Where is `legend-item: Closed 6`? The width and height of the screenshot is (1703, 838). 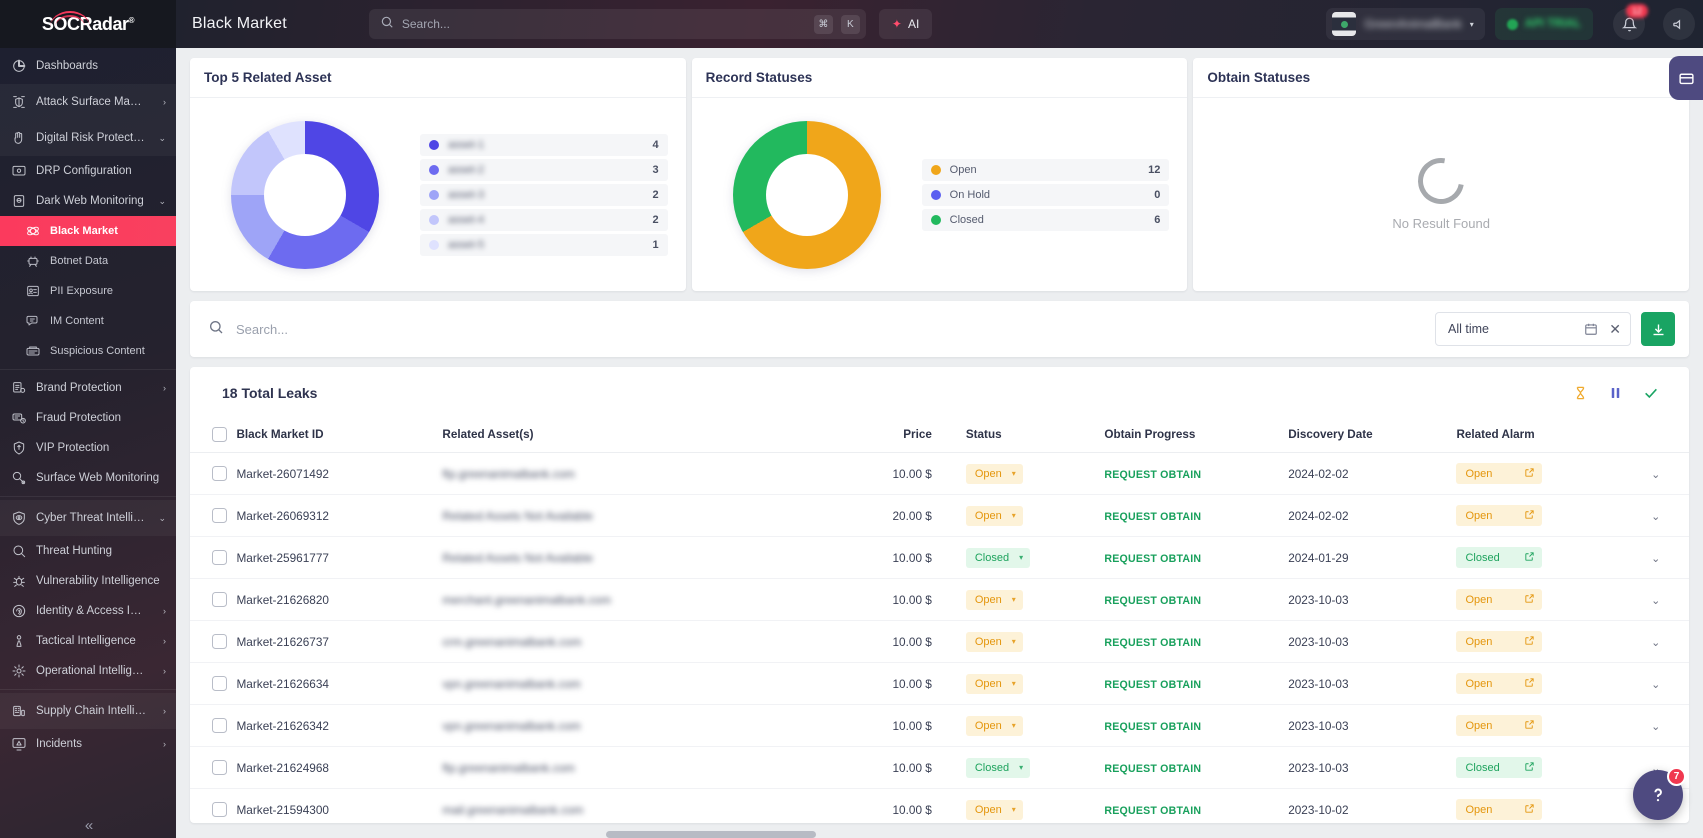
legend-item: Closed 6 is located at coordinates (1045, 219).